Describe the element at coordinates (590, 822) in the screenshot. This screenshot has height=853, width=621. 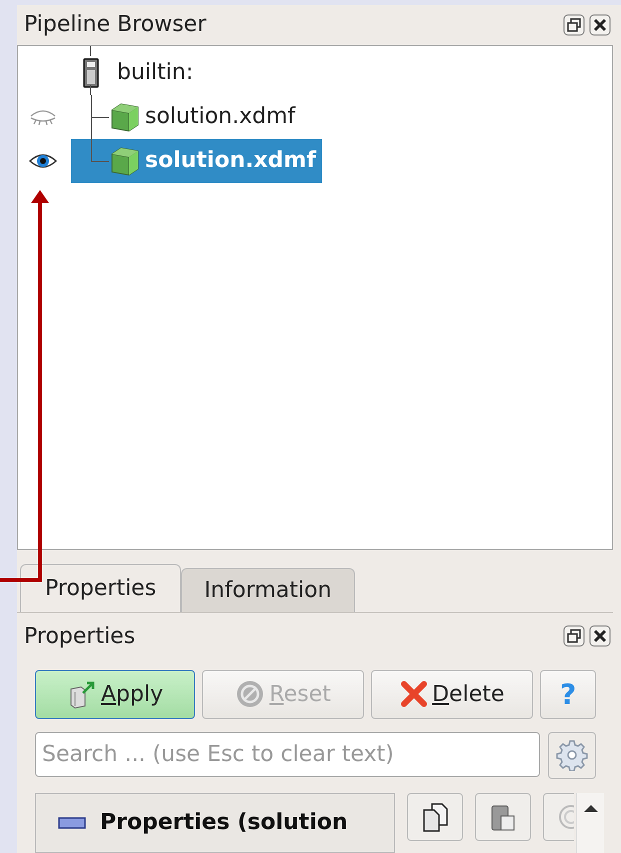
I see `scrollbar` at that location.